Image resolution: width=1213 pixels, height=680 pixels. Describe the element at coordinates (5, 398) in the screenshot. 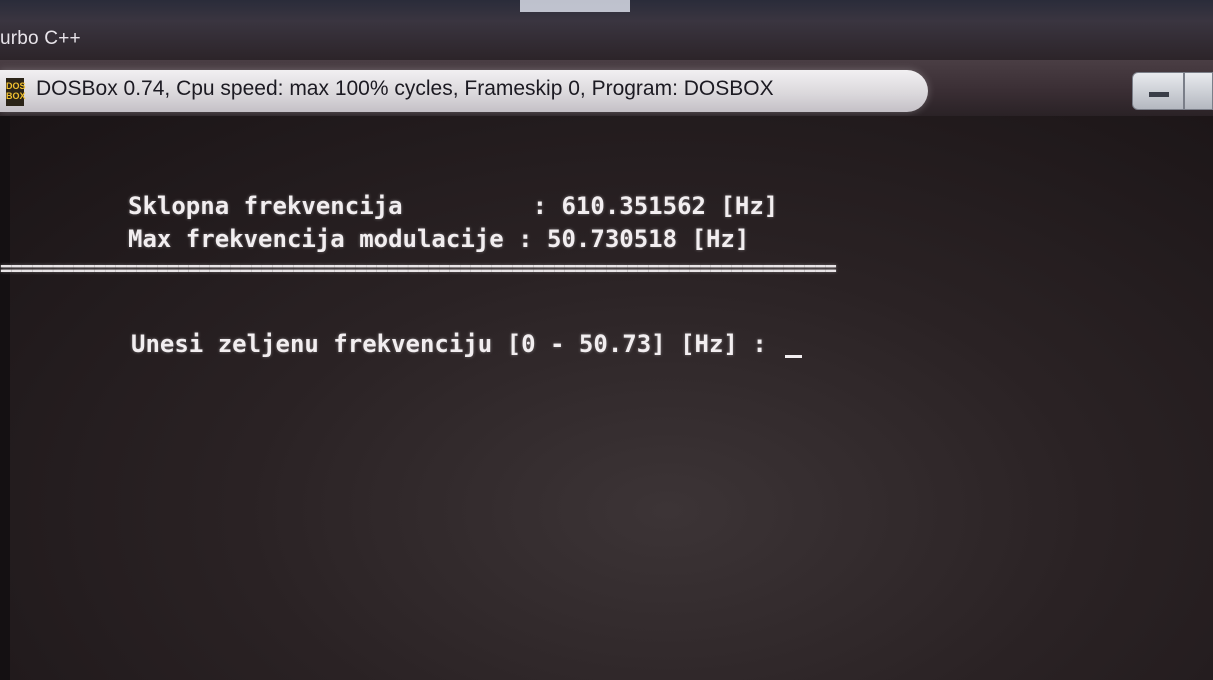

I see `window-left-frame` at that location.